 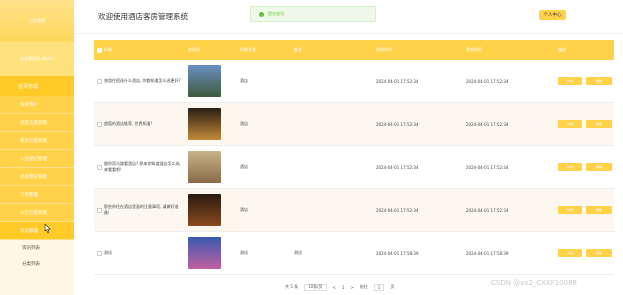 I want to click on sidebar-item-label: 入住登记管理, so click(x=33, y=159).